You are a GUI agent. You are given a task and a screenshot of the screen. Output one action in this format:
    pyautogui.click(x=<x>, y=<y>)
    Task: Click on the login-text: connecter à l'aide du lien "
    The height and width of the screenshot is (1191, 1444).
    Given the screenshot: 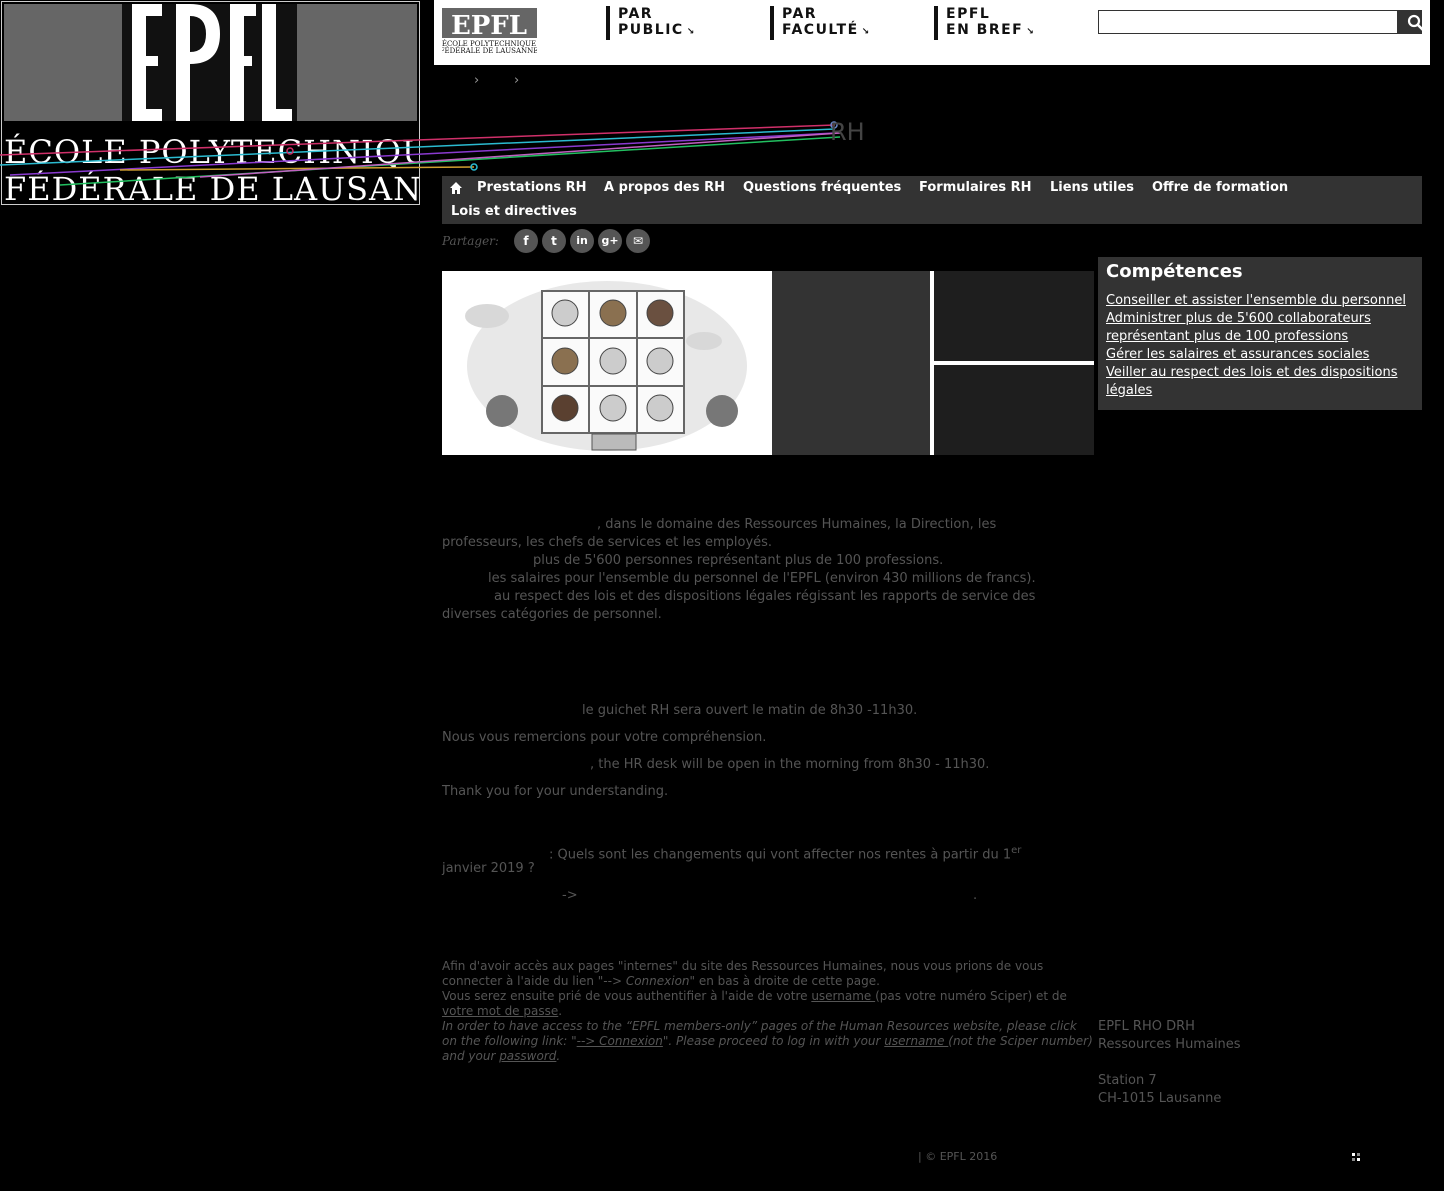 What is the action you would take?
    pyautogui.click(x=523, y=981)
    